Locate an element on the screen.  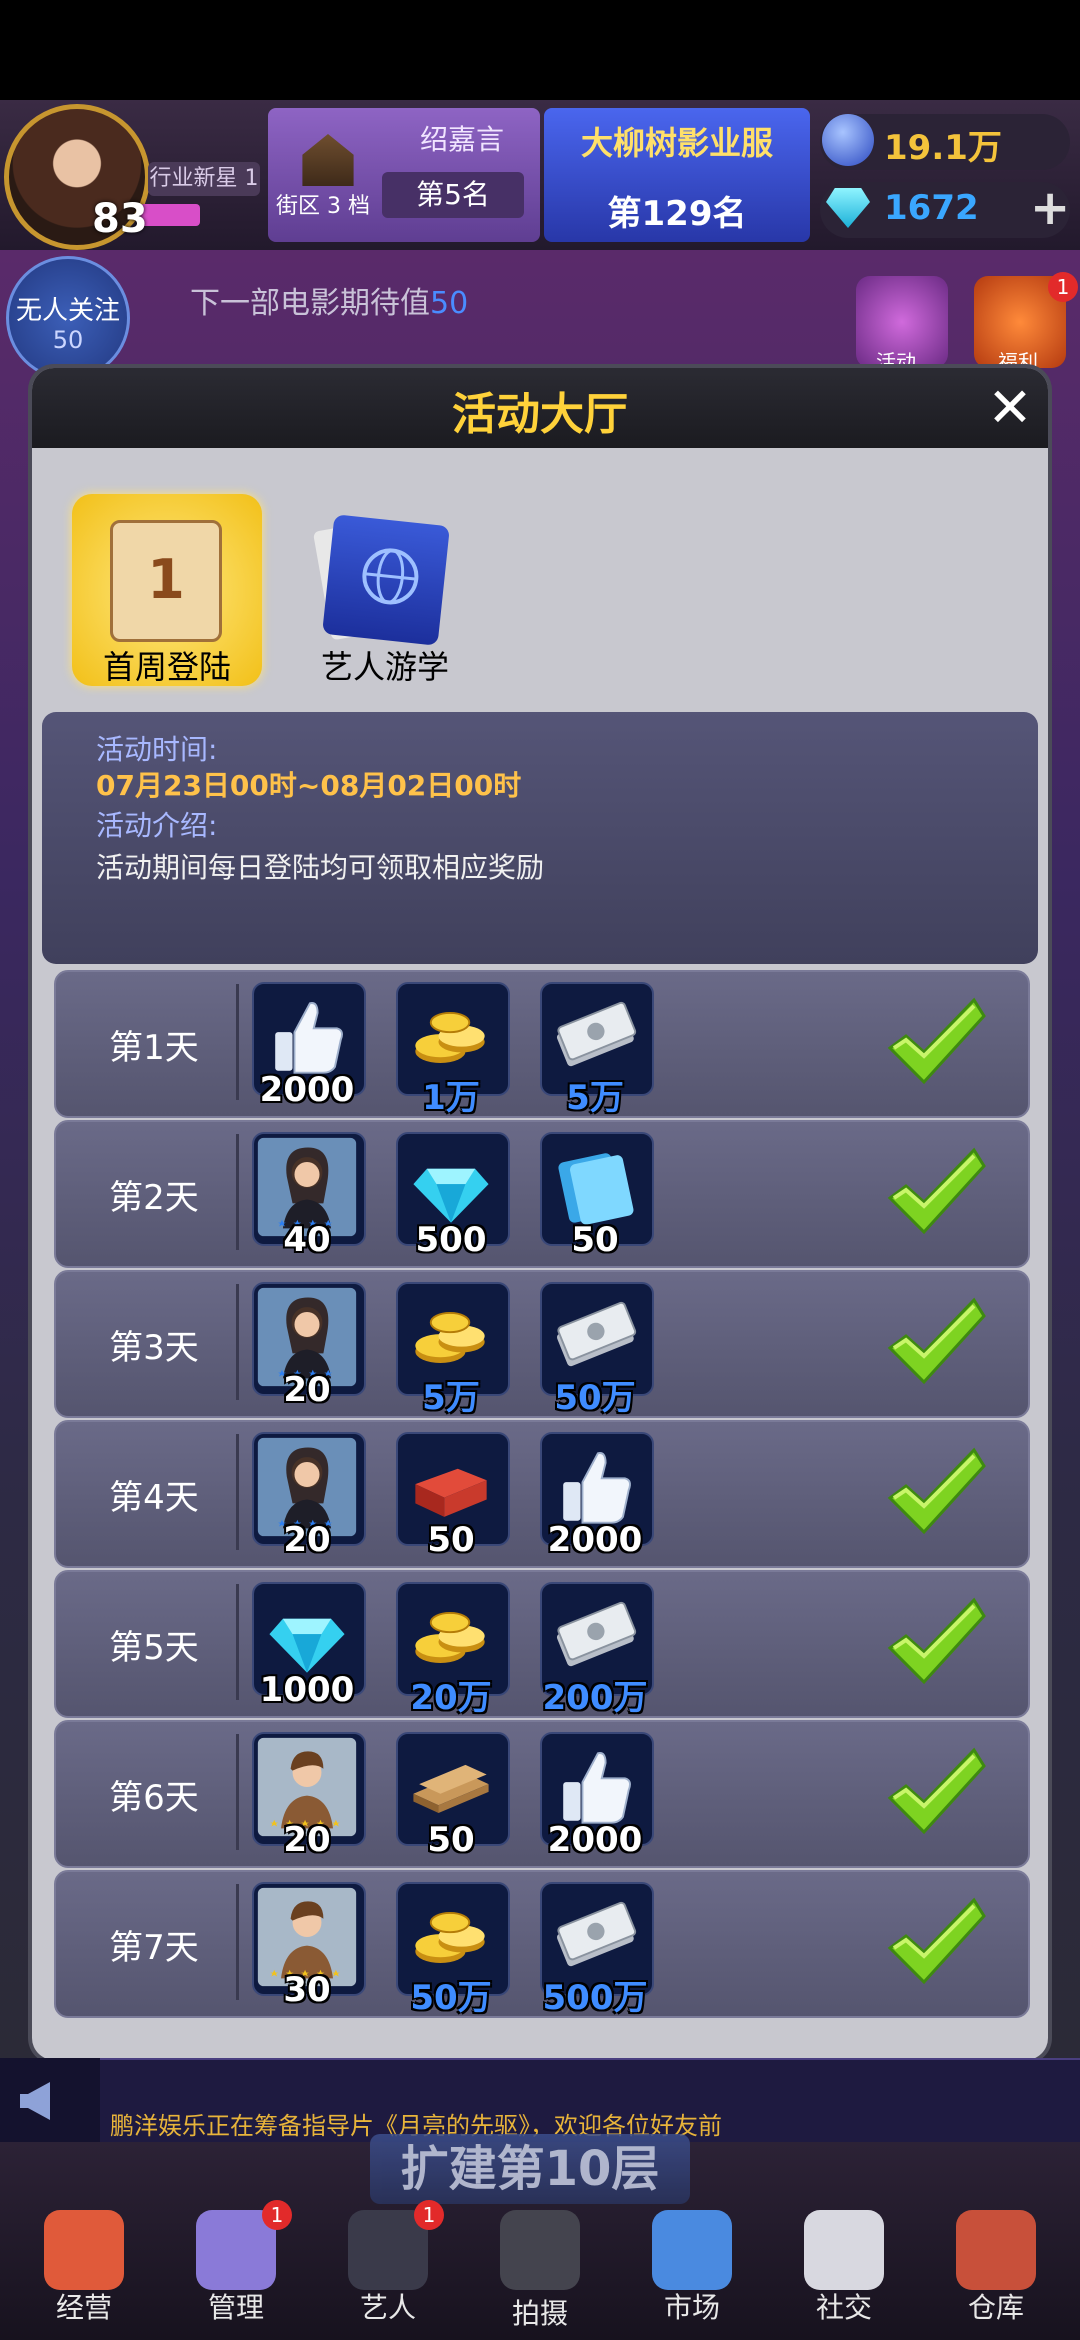
tab-first-week-login-label: 首周登陆 is located at coordinates (166, 667).